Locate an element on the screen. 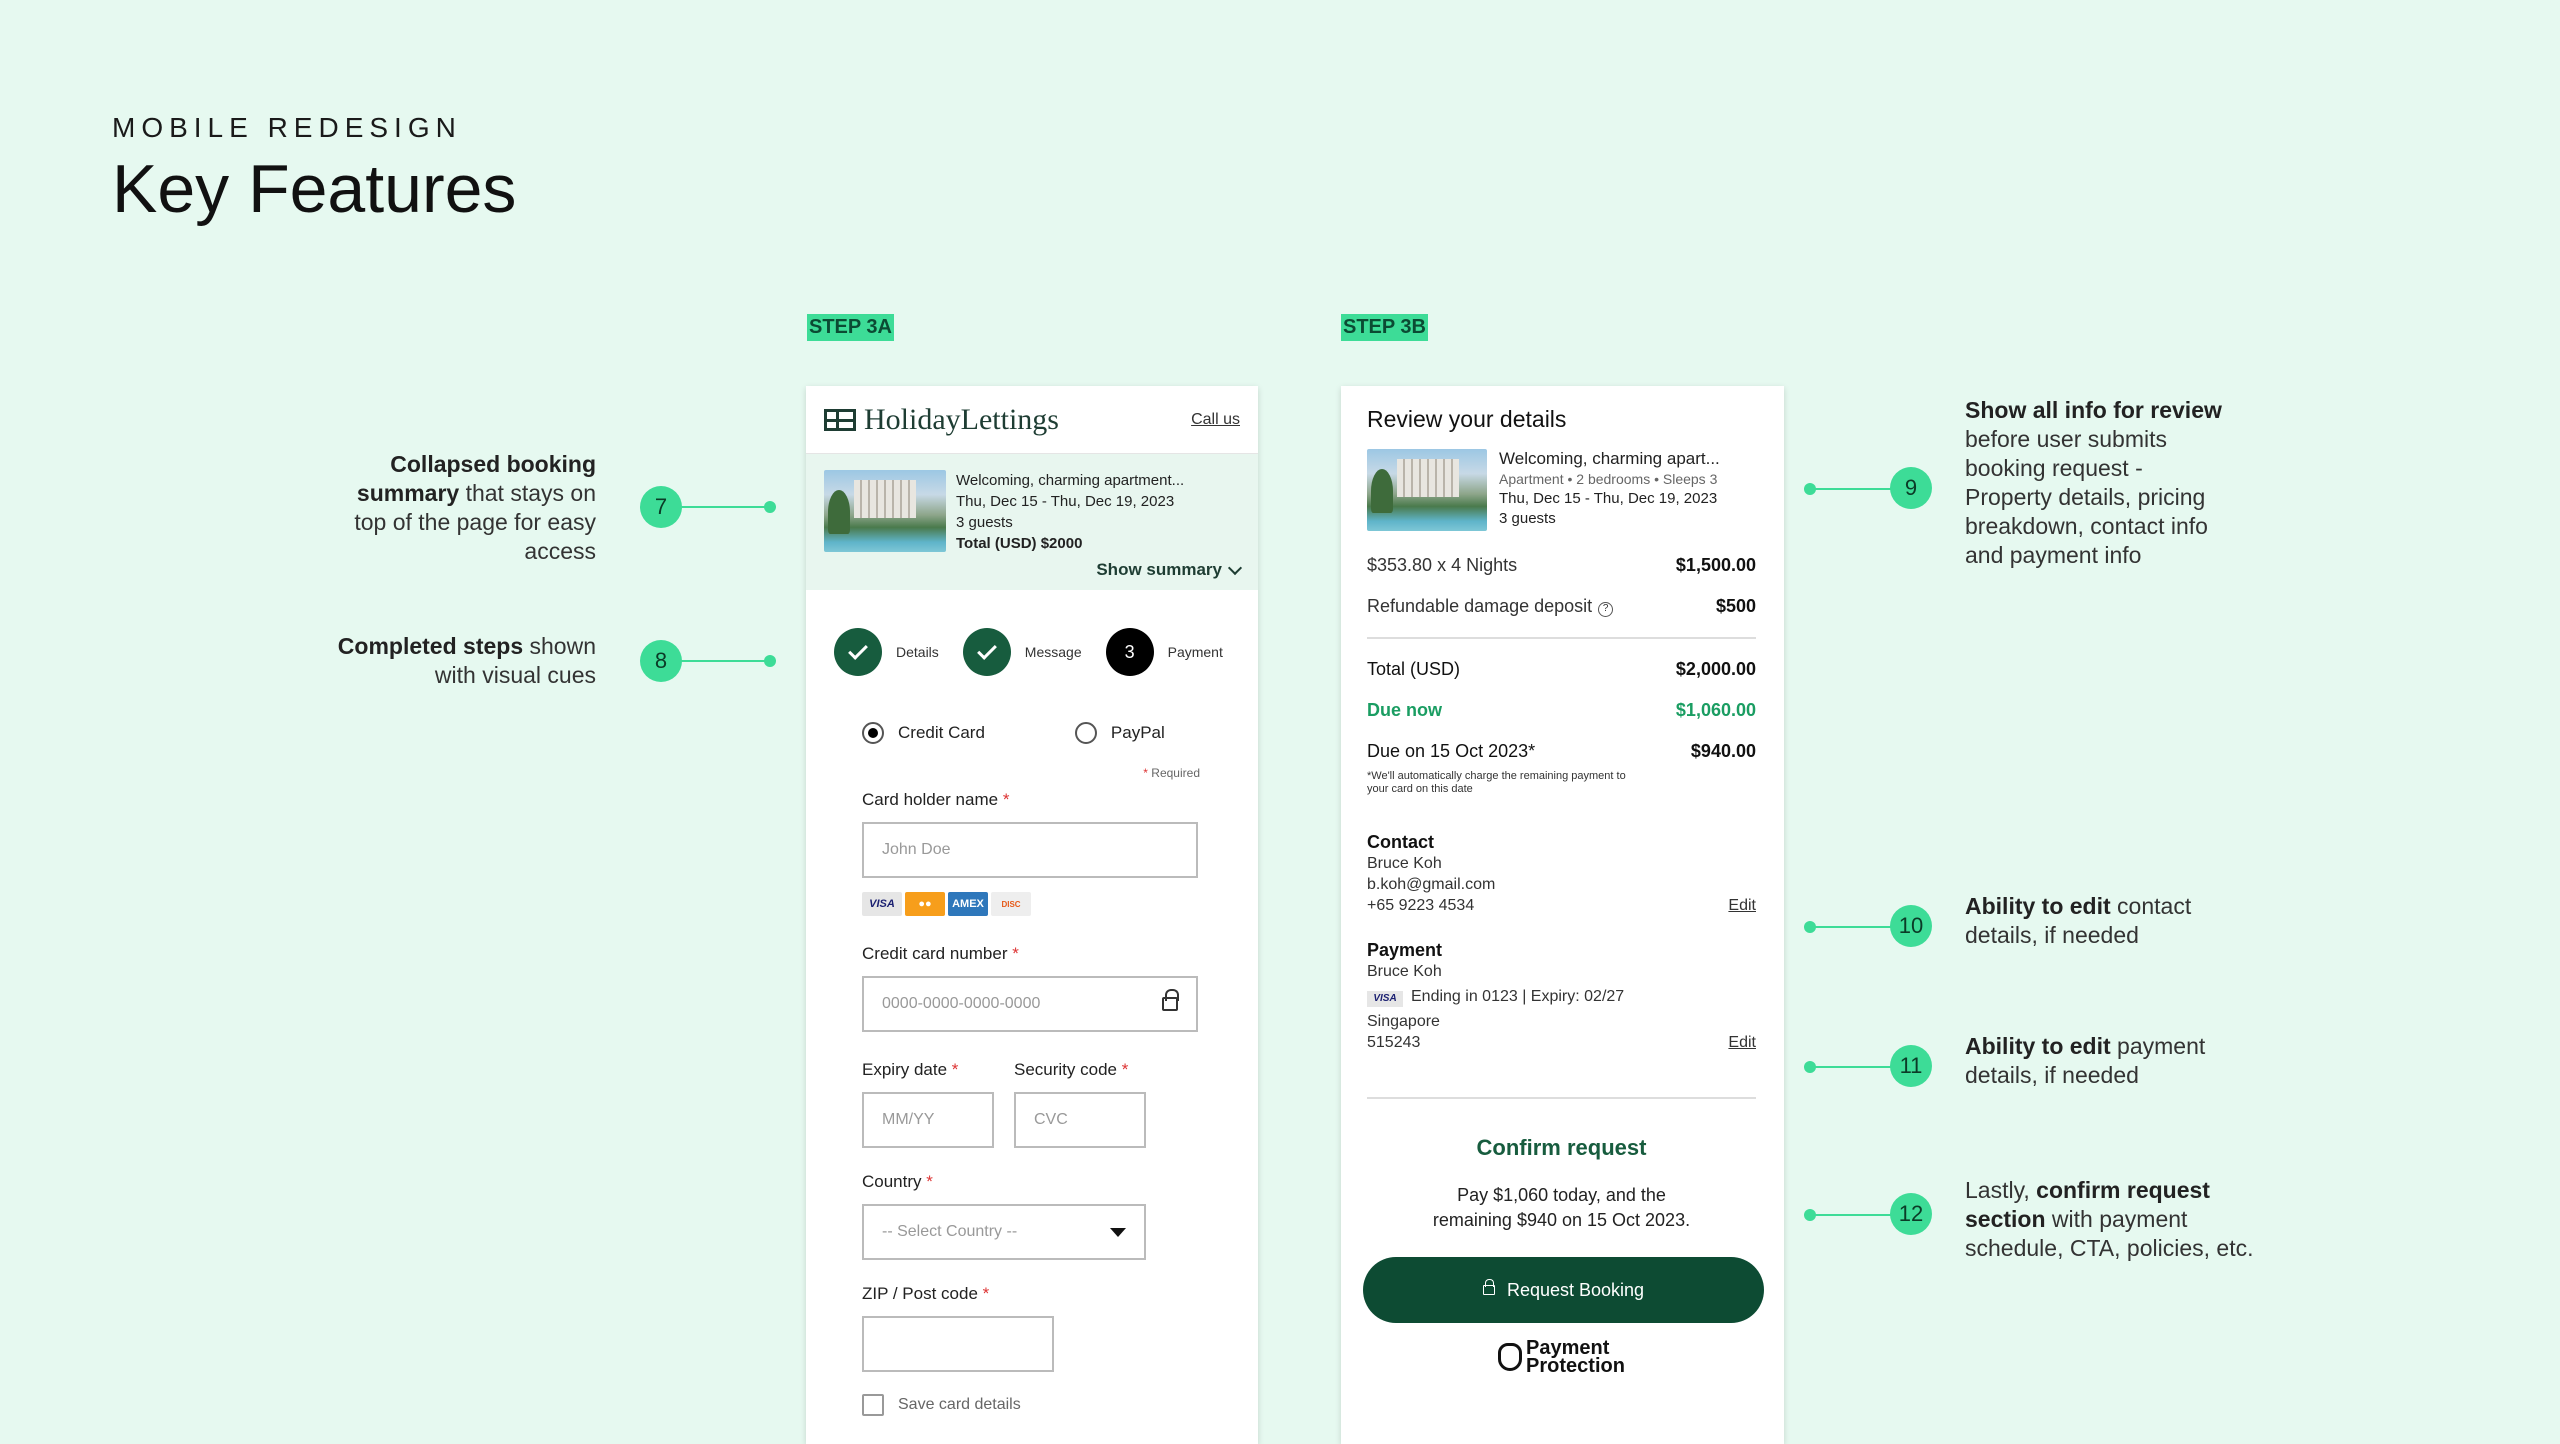 This screenshot has width=2560, height=1444. radio-icon is located at coordinates (1085, 733).